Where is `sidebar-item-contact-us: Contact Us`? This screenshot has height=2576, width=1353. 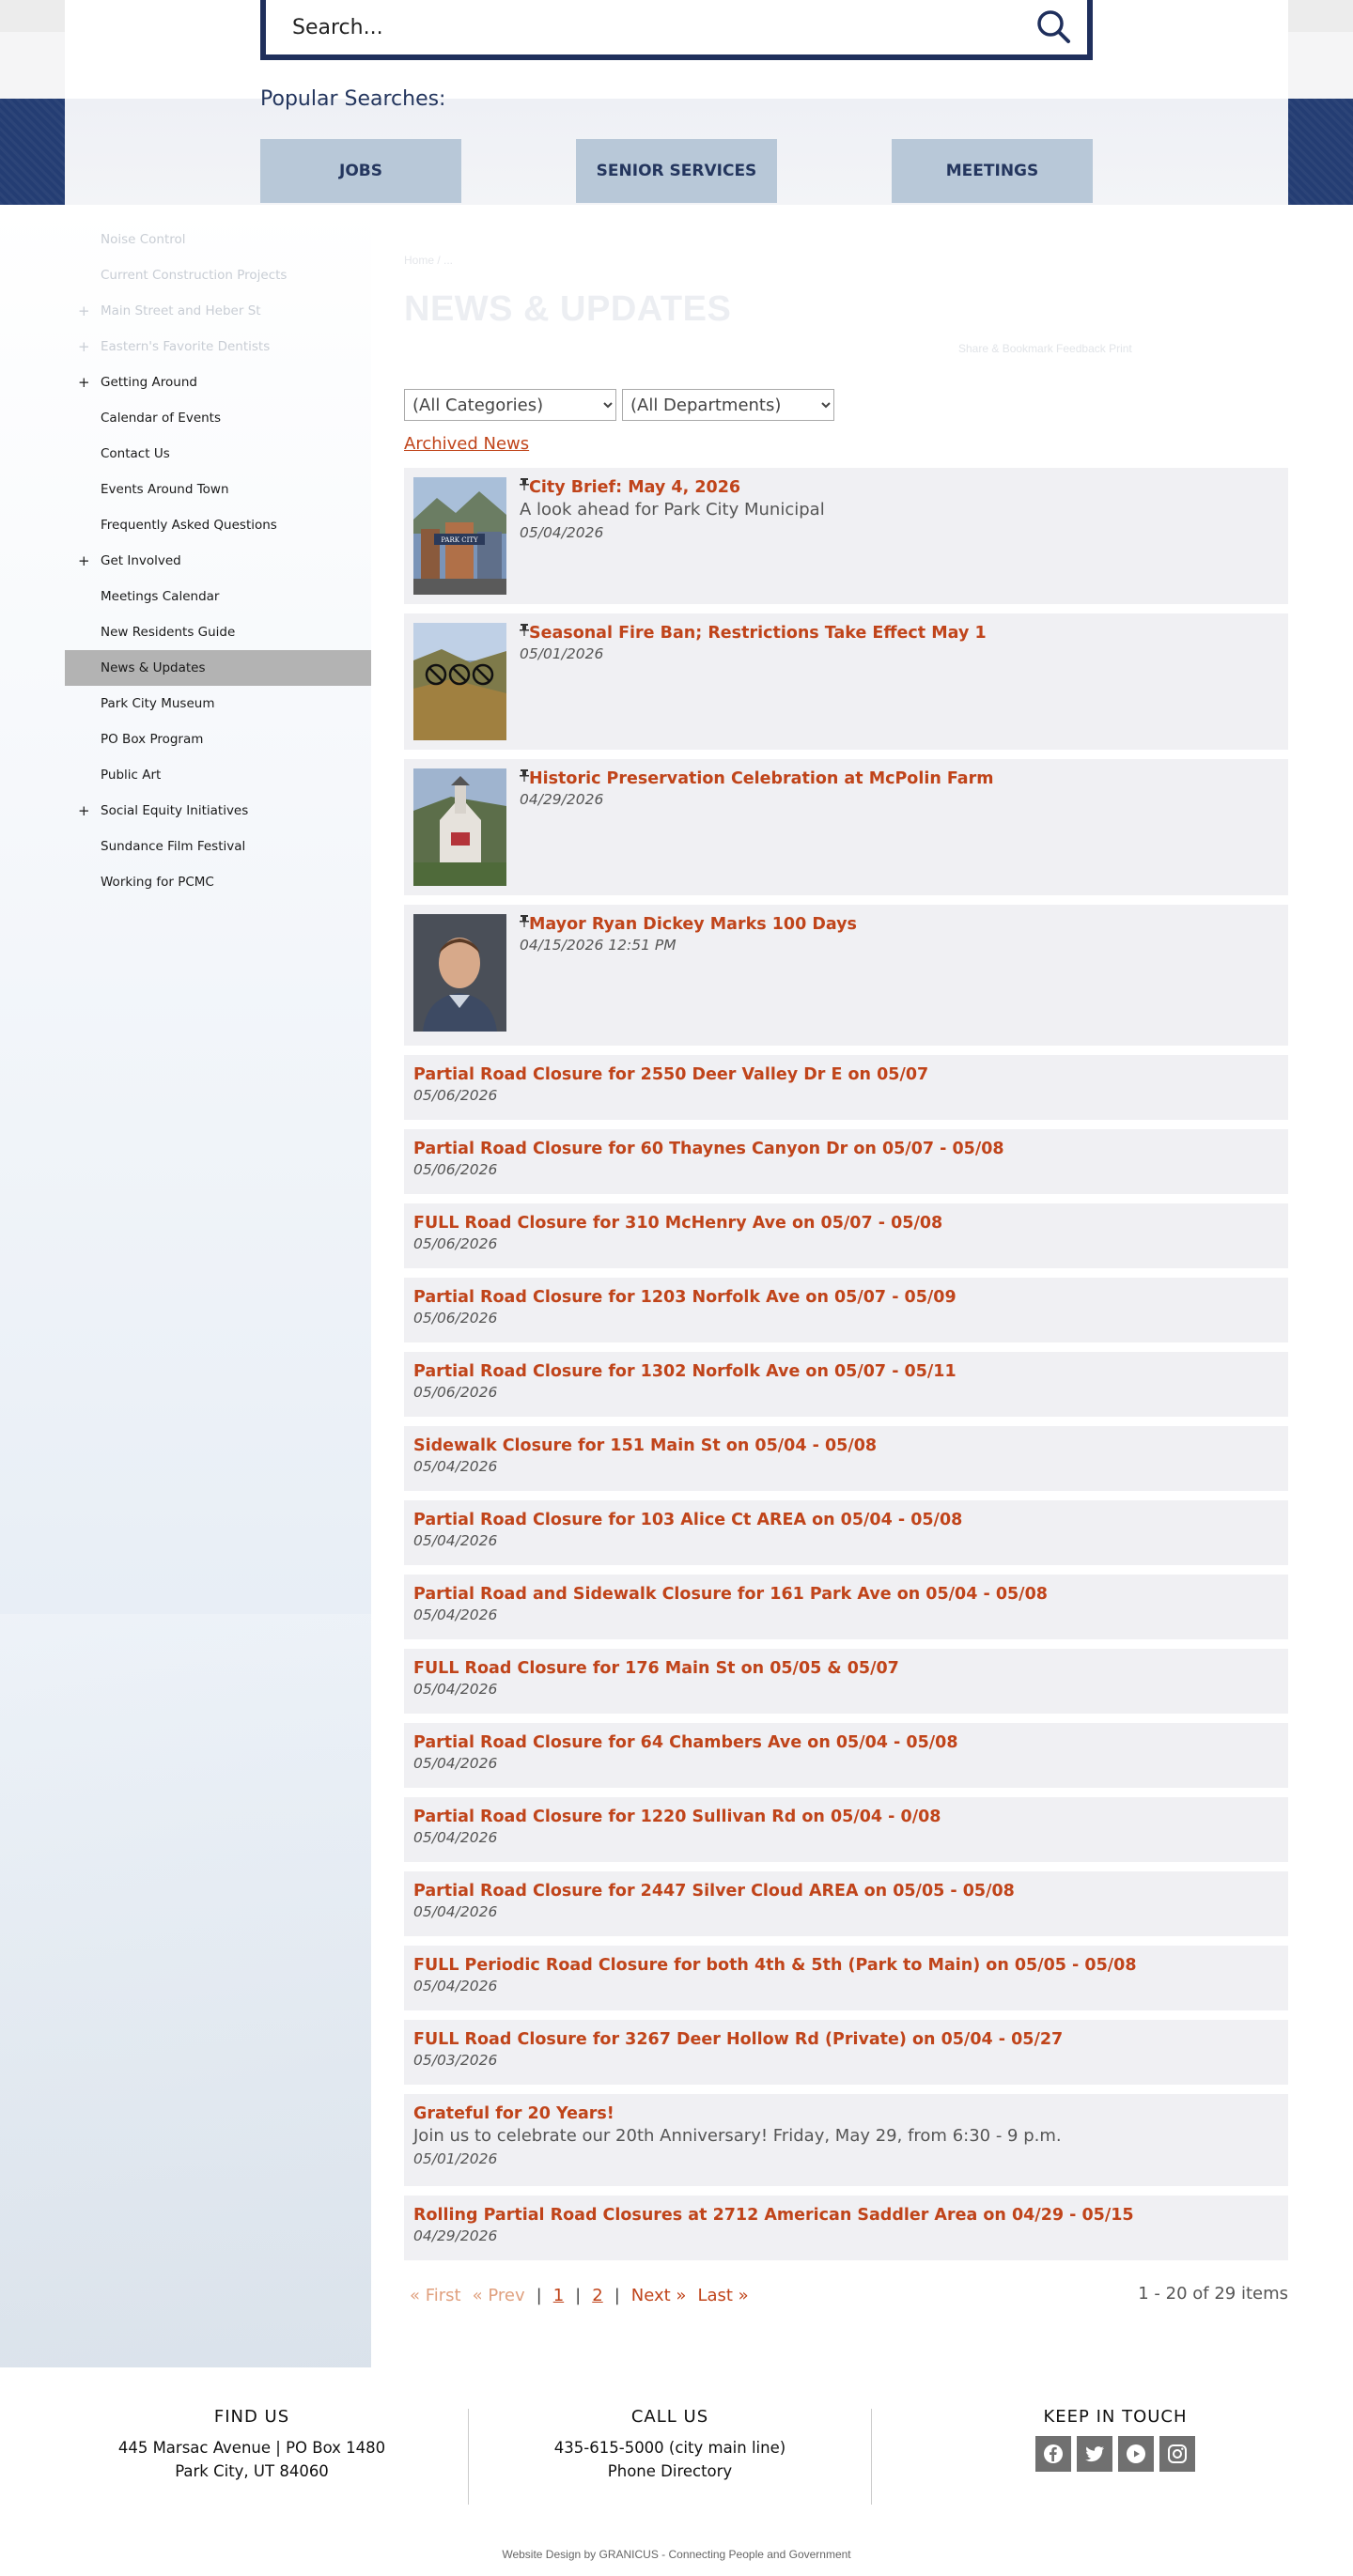 sidebar-item-contact-us: Contact Us is located at coordinates (218, 454).